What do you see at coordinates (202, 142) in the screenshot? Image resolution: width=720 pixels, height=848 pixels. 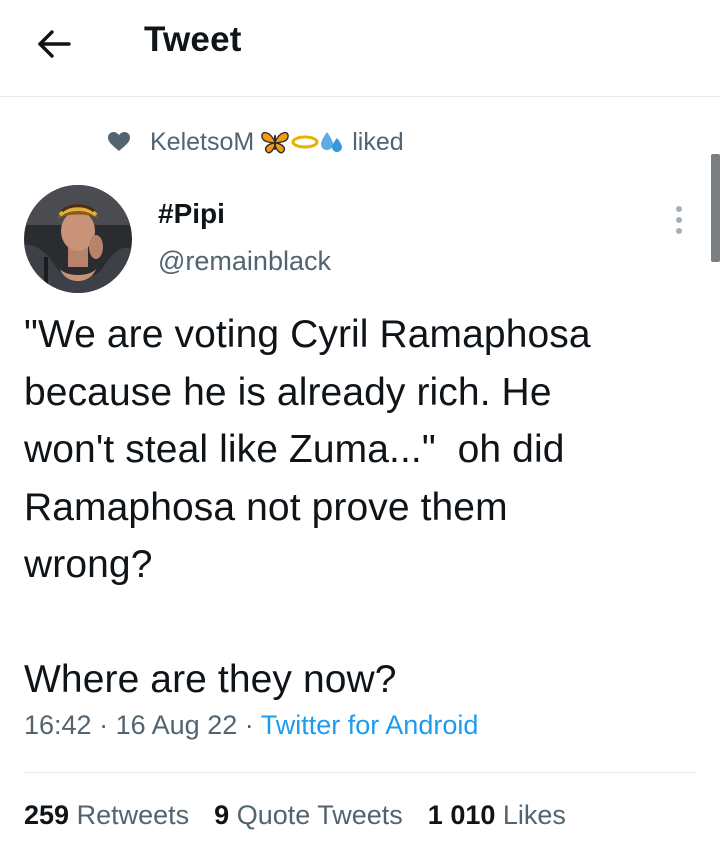 I see `liker-name: KeletsoM` at bounding box center [202, 142].